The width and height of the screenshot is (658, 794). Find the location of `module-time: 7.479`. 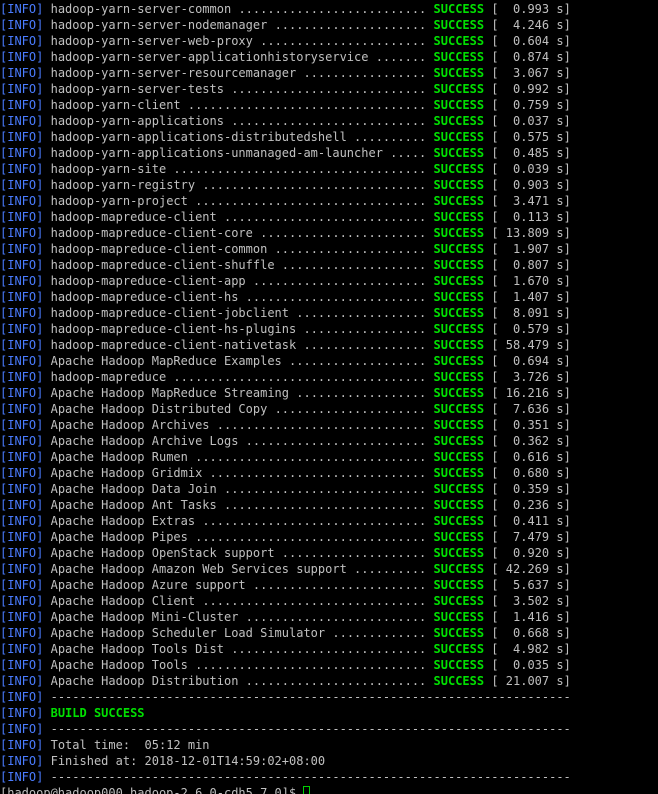

module-time: 7.479 is located at coordinates (531, 537).